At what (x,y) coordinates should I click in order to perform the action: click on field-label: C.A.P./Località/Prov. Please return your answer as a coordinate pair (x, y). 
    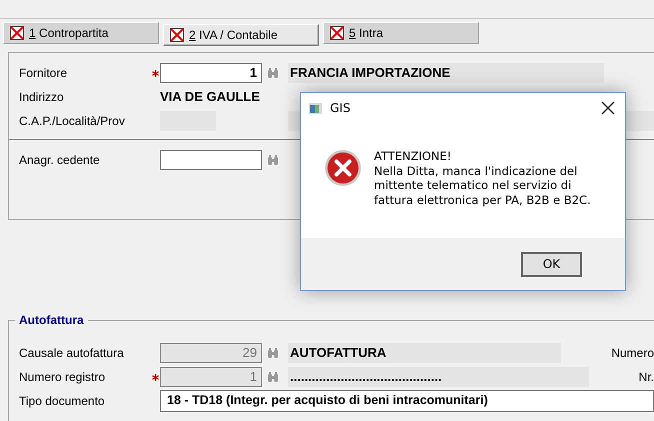
    Looking at the image, I should click on (72, 121).